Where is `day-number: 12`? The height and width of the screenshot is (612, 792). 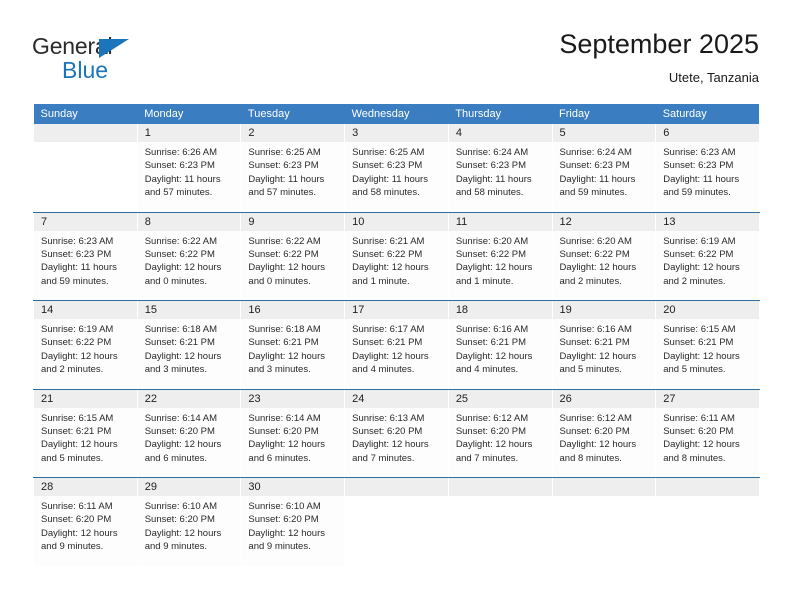
day-number: 12 is located at coordinates (604, 221).